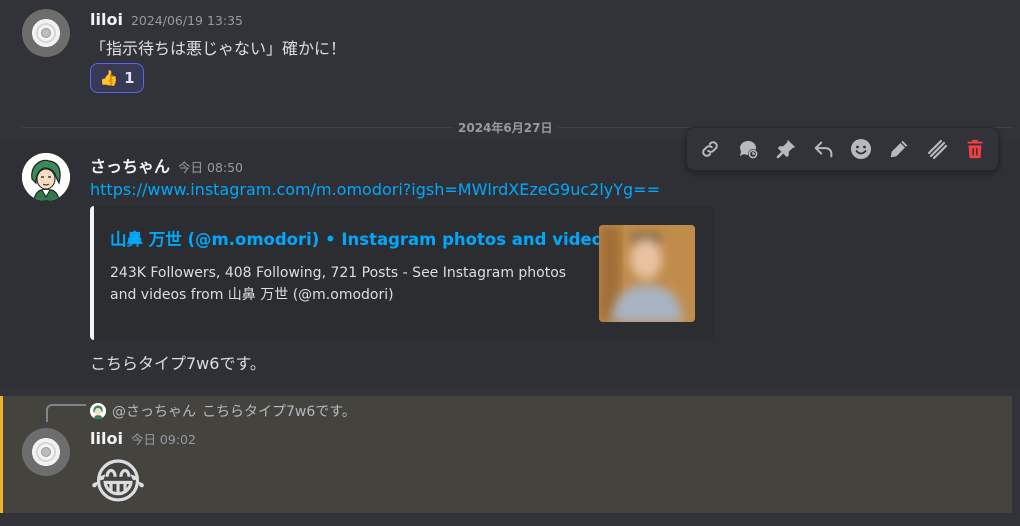 This screenshot has height=526, width=1020. Describe the element at coordinates (786, 149) in the screenshot. I see `pin-icon` at that location.